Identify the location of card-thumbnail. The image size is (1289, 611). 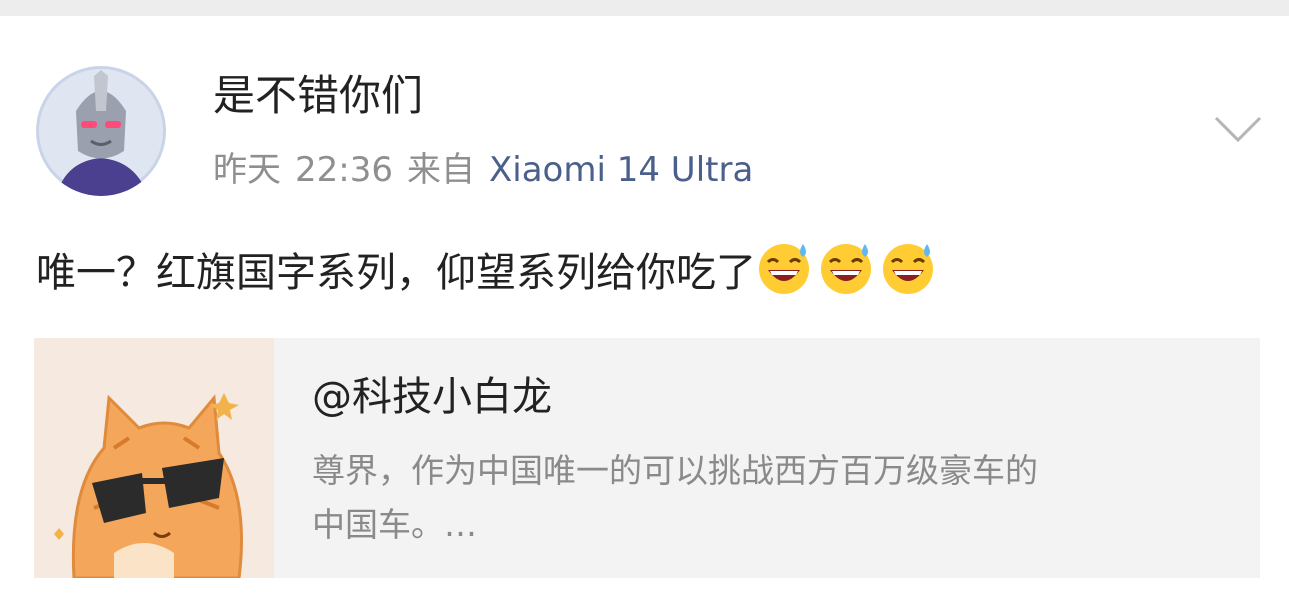
(154, 458).